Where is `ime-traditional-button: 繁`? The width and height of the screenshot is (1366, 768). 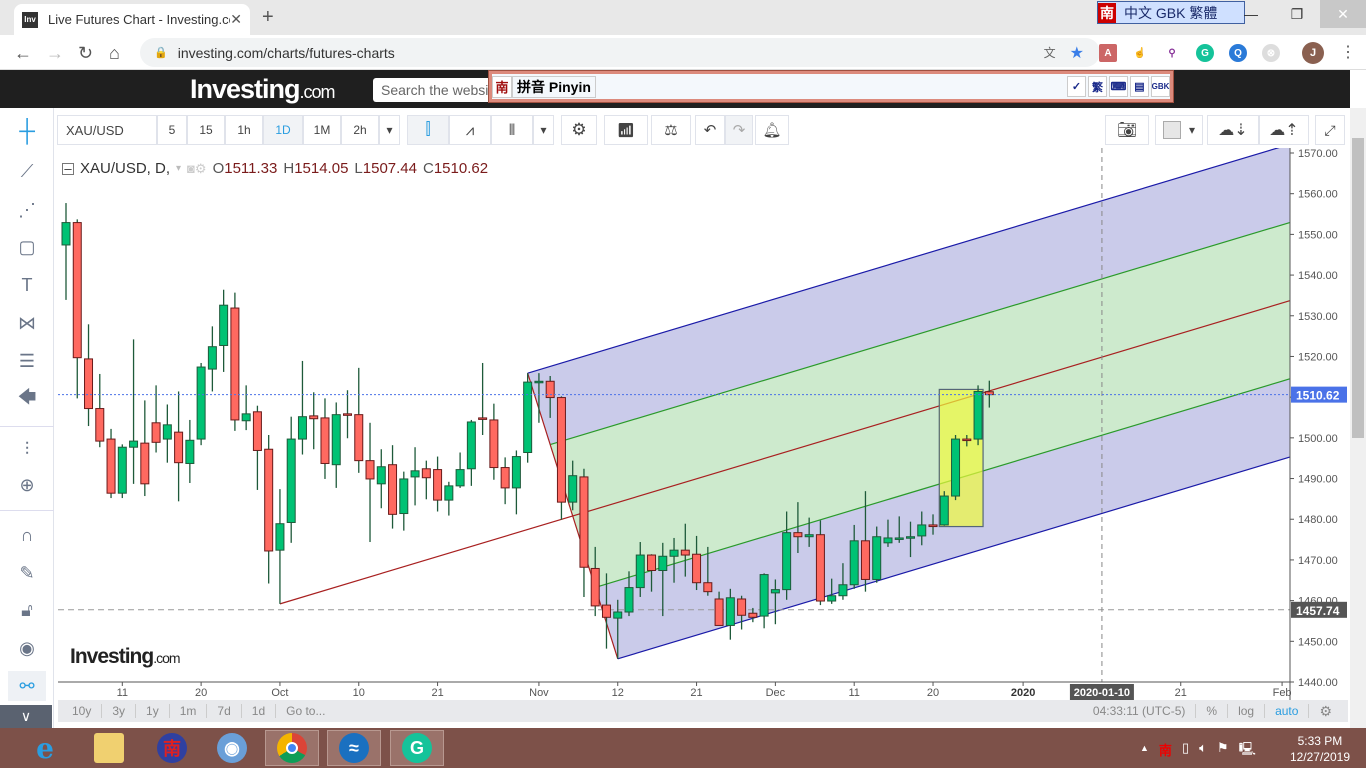 ime-traditional-button: 繁 is located at coordinates (1097, 86).